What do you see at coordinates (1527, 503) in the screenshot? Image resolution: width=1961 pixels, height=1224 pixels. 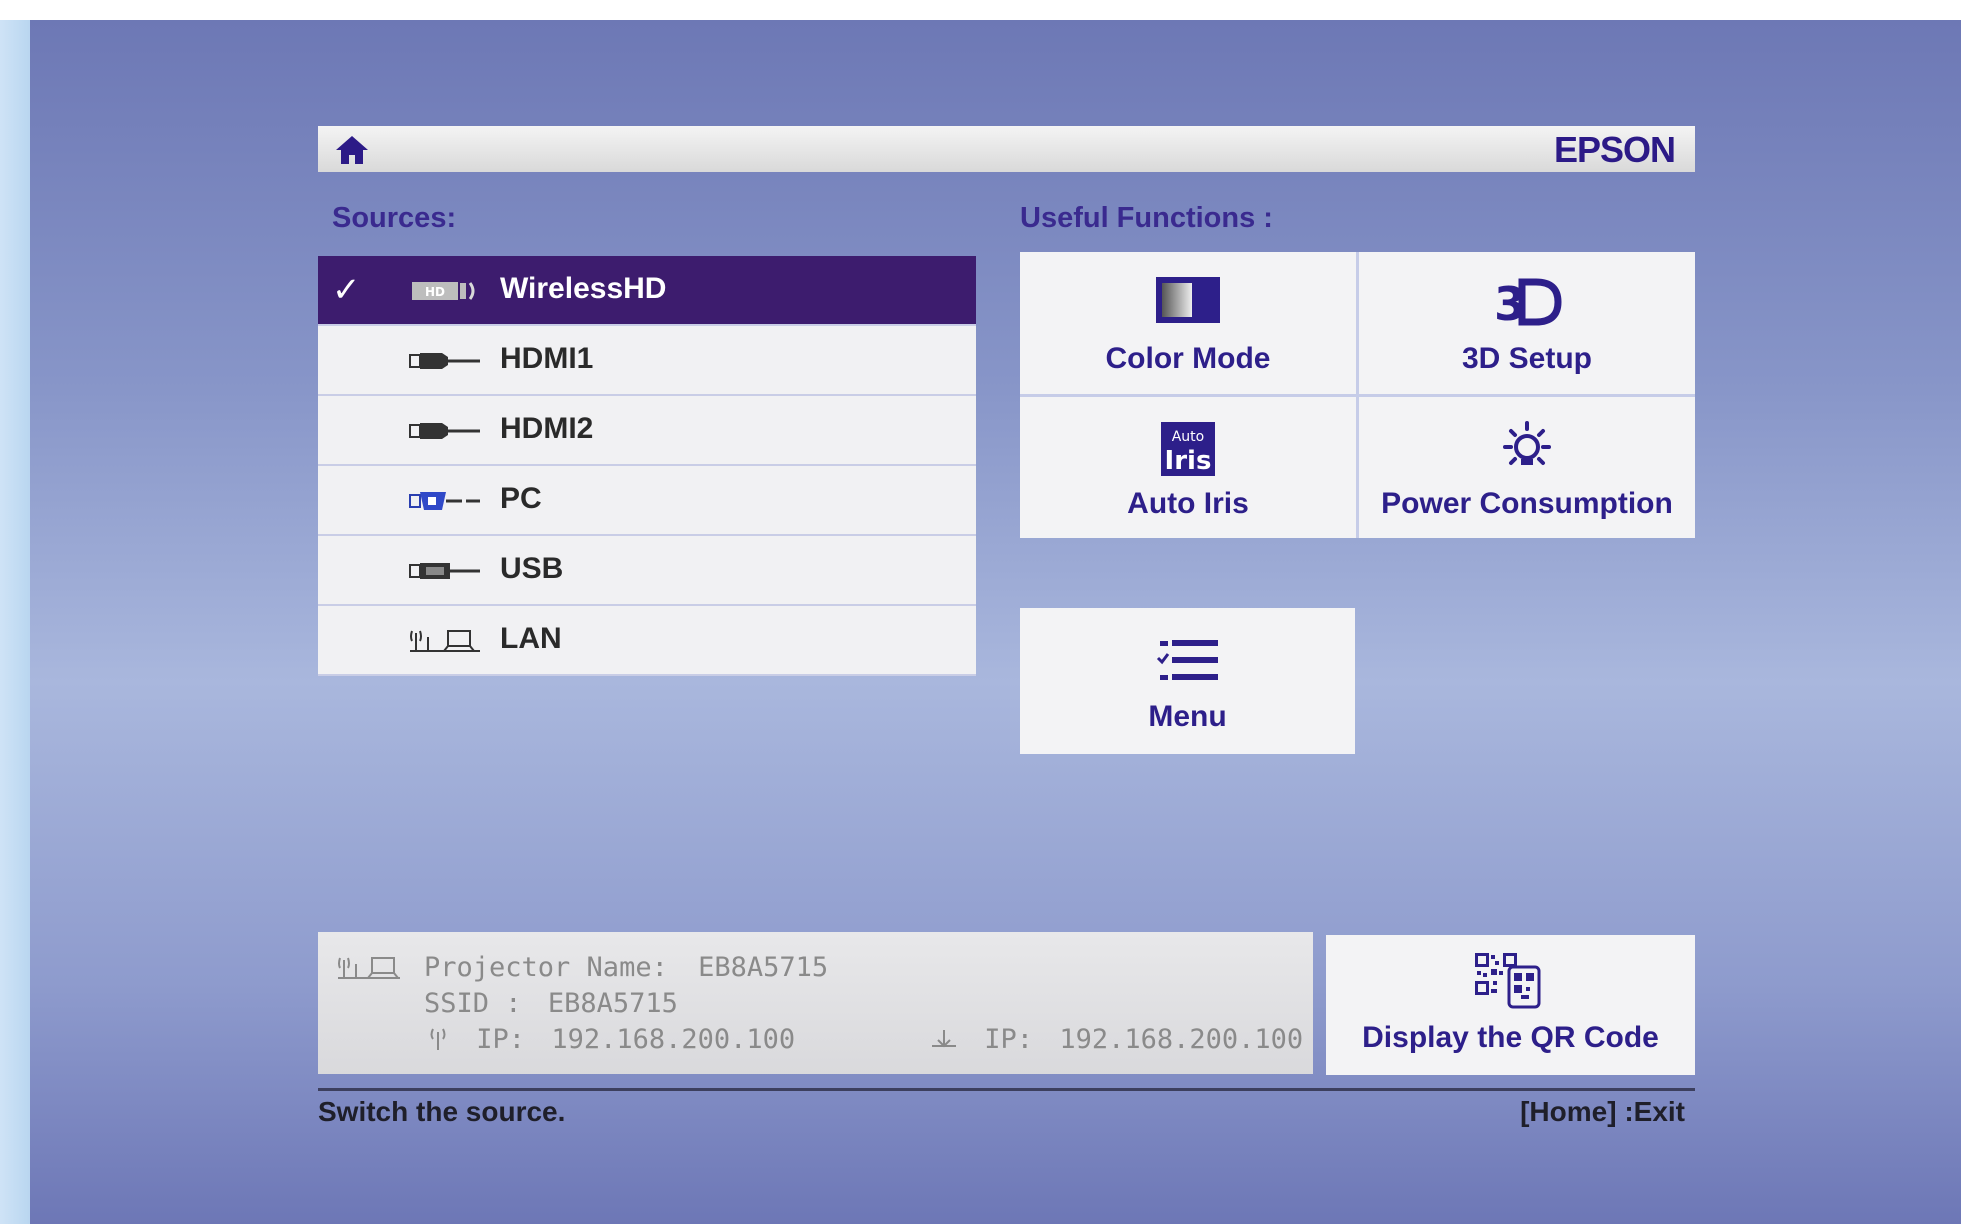 I see `power-consumption-label: Power Consumption` at bounding box center [1527, 503].